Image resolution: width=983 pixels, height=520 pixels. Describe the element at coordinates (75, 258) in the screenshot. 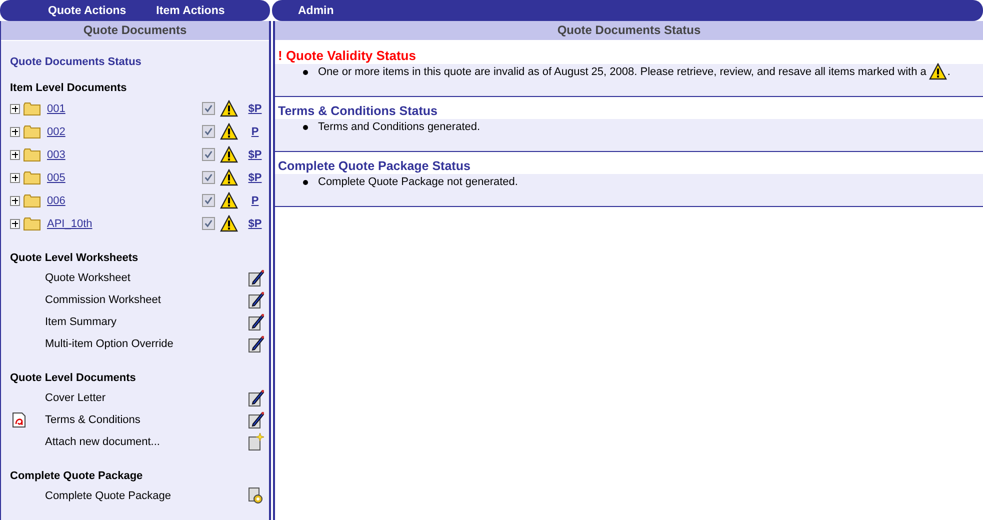

I see `section-title: Quote Level Worksheets` at that location.